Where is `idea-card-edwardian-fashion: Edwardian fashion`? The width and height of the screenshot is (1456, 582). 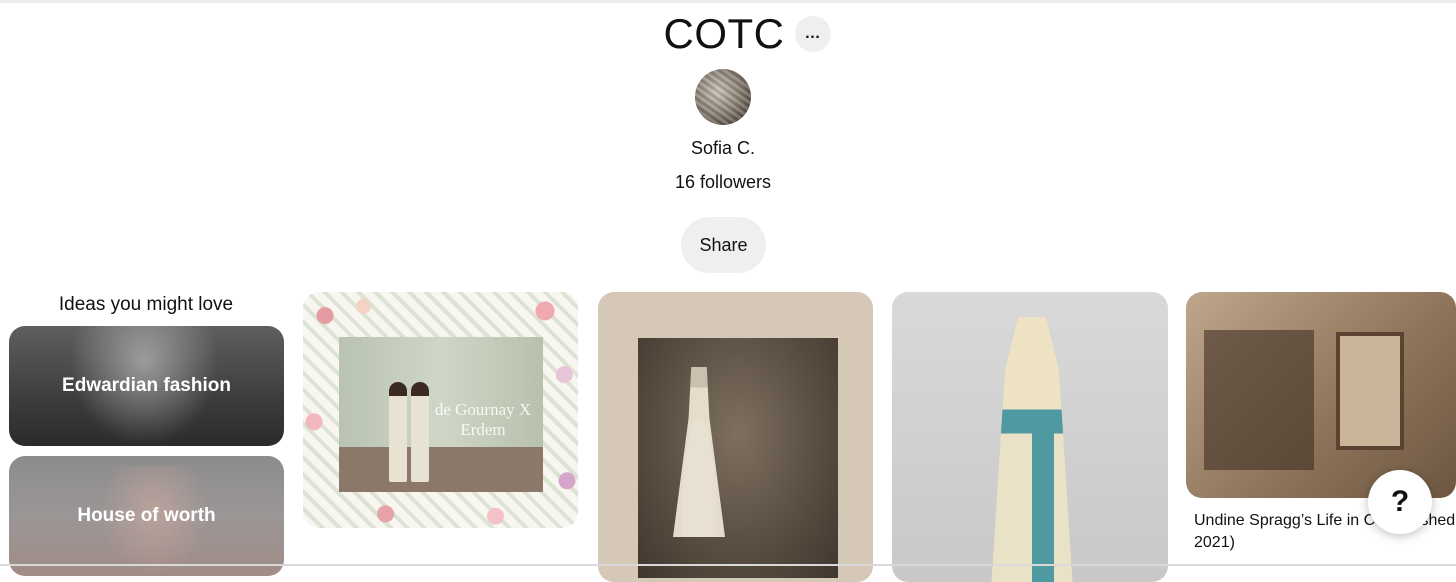 idea-card-edwardian-fashion: Edwardian fashion is located at coordinates (146, 386).